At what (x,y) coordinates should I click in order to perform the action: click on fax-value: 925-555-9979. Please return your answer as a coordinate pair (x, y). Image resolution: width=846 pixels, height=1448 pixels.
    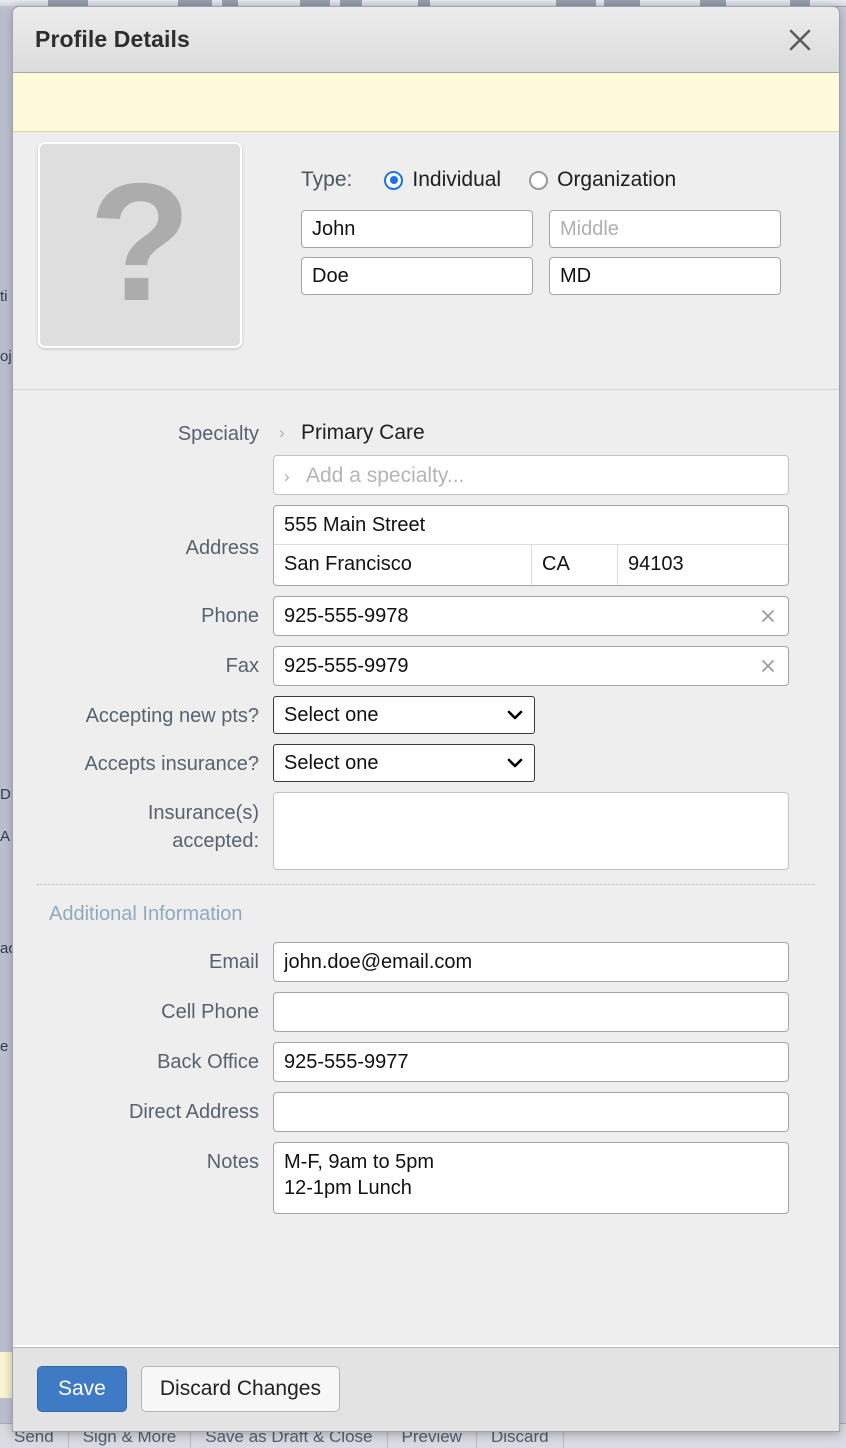
    Looking at the image, I should click on (346, 665).